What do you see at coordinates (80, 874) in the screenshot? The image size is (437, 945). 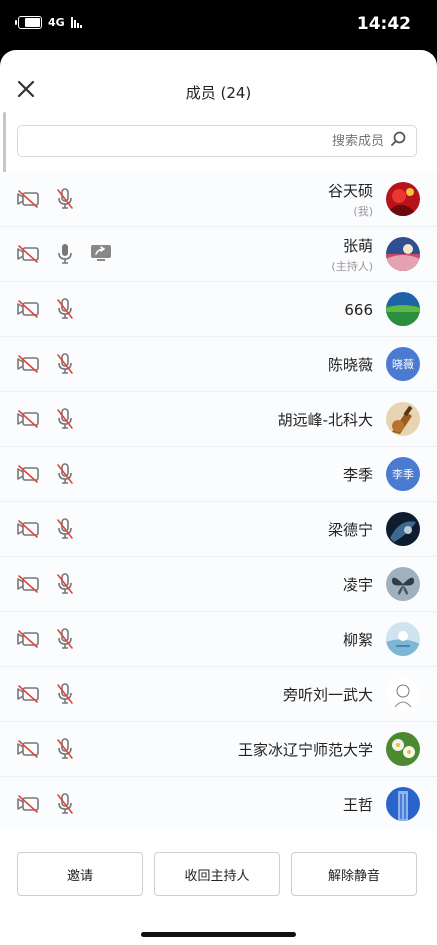 I see `invite-button: 邀请` at bounding box center [80, 874].